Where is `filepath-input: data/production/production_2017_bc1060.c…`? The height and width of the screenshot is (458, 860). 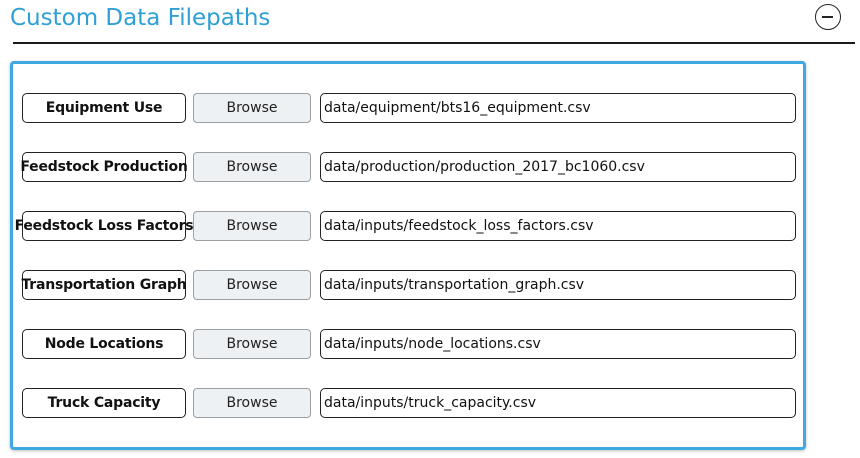
filepath-input: data/production/production_2017_bc1060.c… is located at coordinates (558, 167).